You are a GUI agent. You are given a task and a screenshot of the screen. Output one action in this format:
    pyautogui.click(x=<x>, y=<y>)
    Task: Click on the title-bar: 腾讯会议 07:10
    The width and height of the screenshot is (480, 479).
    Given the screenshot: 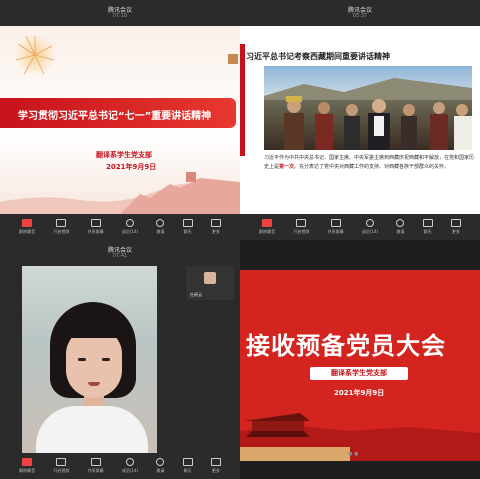 What is the action you would take?
    pyautogui.click(x=120, y=13)
    